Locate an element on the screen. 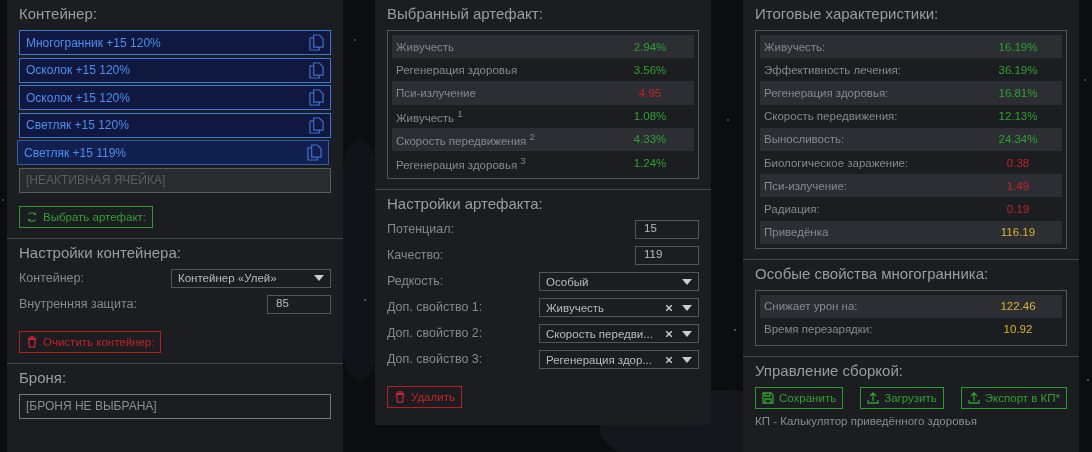  armor-field: [БРОНЯ НЕ ВЫБРАНА] is located at coordinates (175, 406).